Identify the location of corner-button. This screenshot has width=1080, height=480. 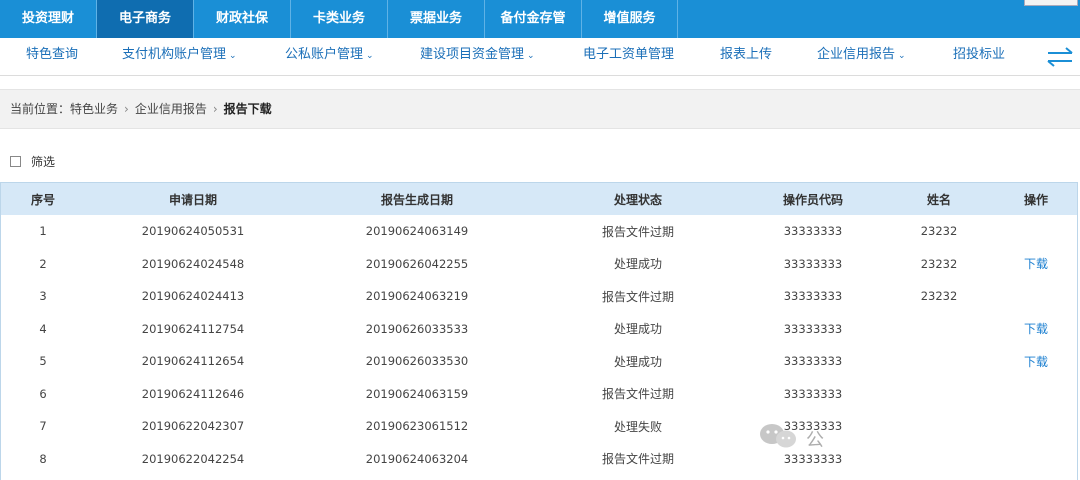
(1051, 3).